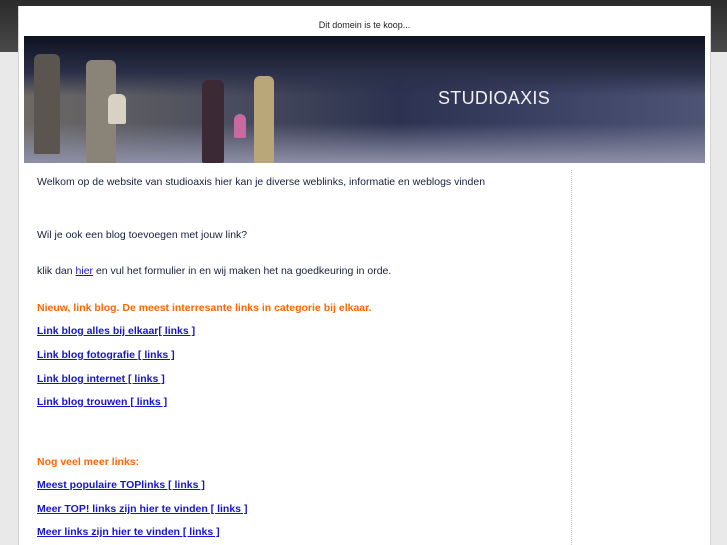 The width and height of the screenshot is (727, 545). What do you see at coordinates (364, 66) in the screenshot?
I see `banner-ceiling-shading` at bounding box center [364, 66].